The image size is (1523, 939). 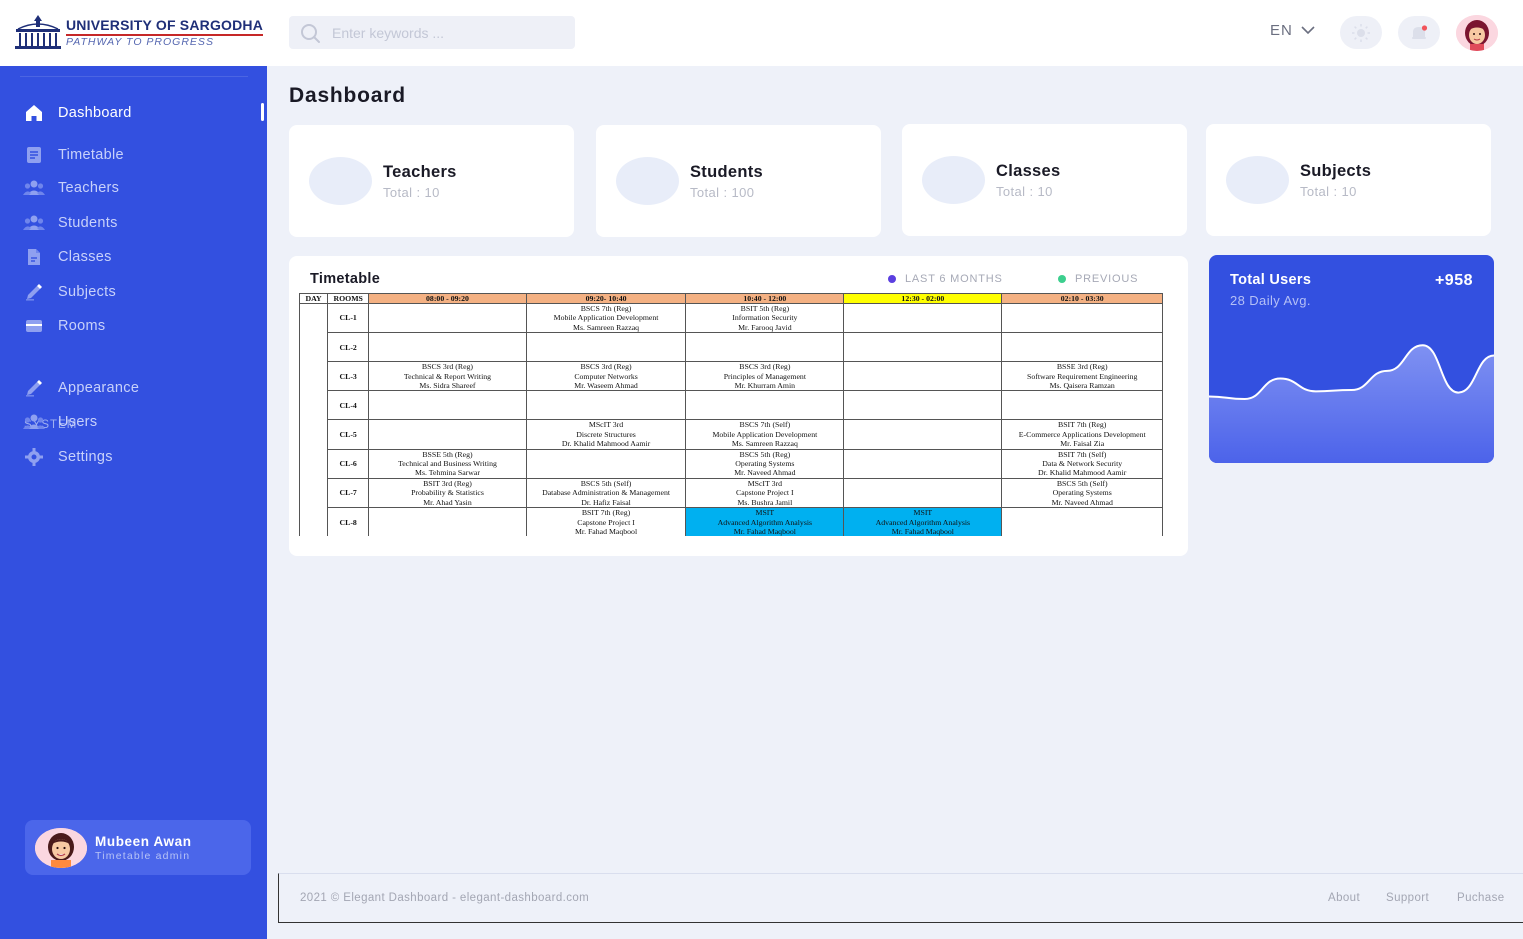 I want to click on total-users-subtitle: 28 Daily Avg., so click(x=1270, y=300).